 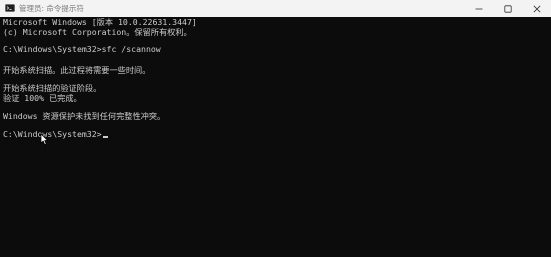 What do you see at coordinates (82, 49) in the screenshot?
I see `command-line: C:\Windows\System32>sfc /scannow` at bounding box center [82, 49].